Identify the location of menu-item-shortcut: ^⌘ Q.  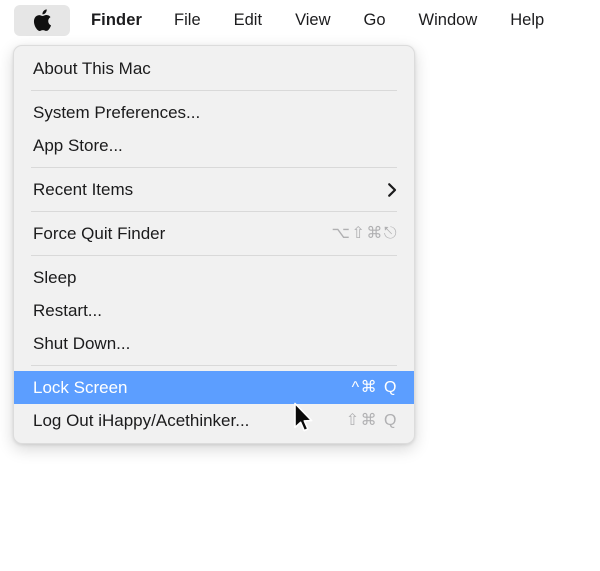
(374, 387).